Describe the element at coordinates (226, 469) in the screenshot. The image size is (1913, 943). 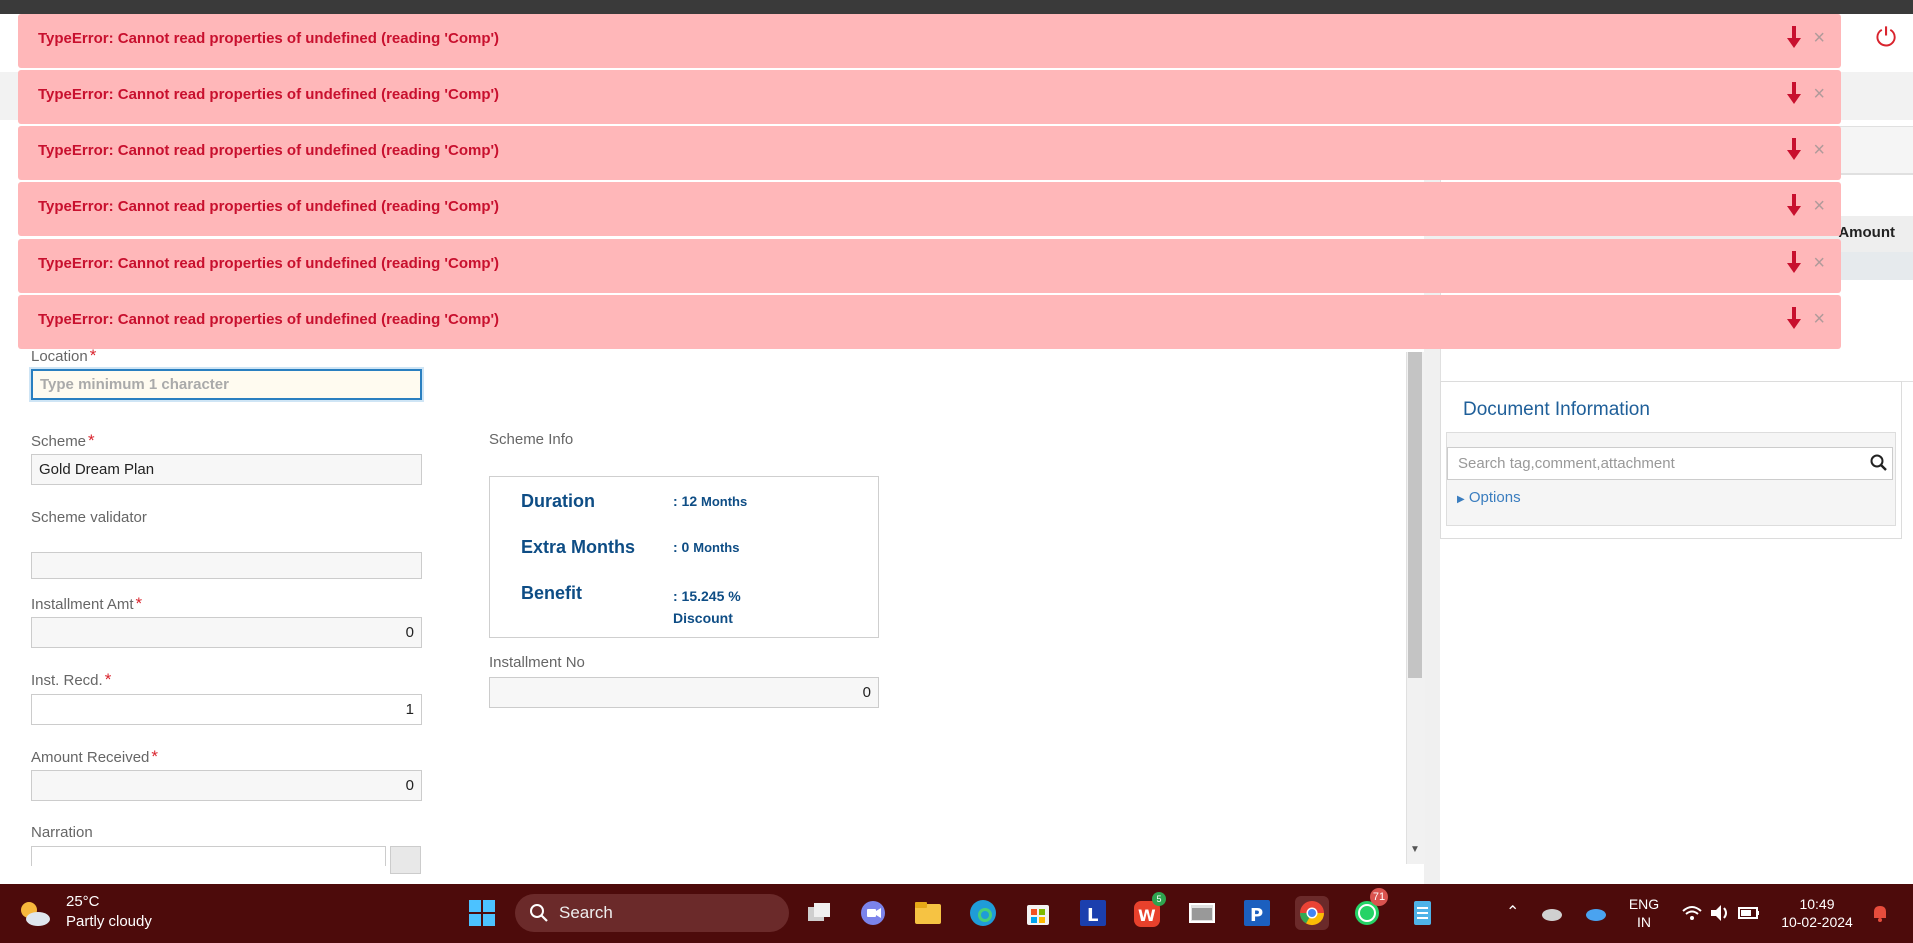
I see `scheme-input: Gold Dream Plan` at that location.